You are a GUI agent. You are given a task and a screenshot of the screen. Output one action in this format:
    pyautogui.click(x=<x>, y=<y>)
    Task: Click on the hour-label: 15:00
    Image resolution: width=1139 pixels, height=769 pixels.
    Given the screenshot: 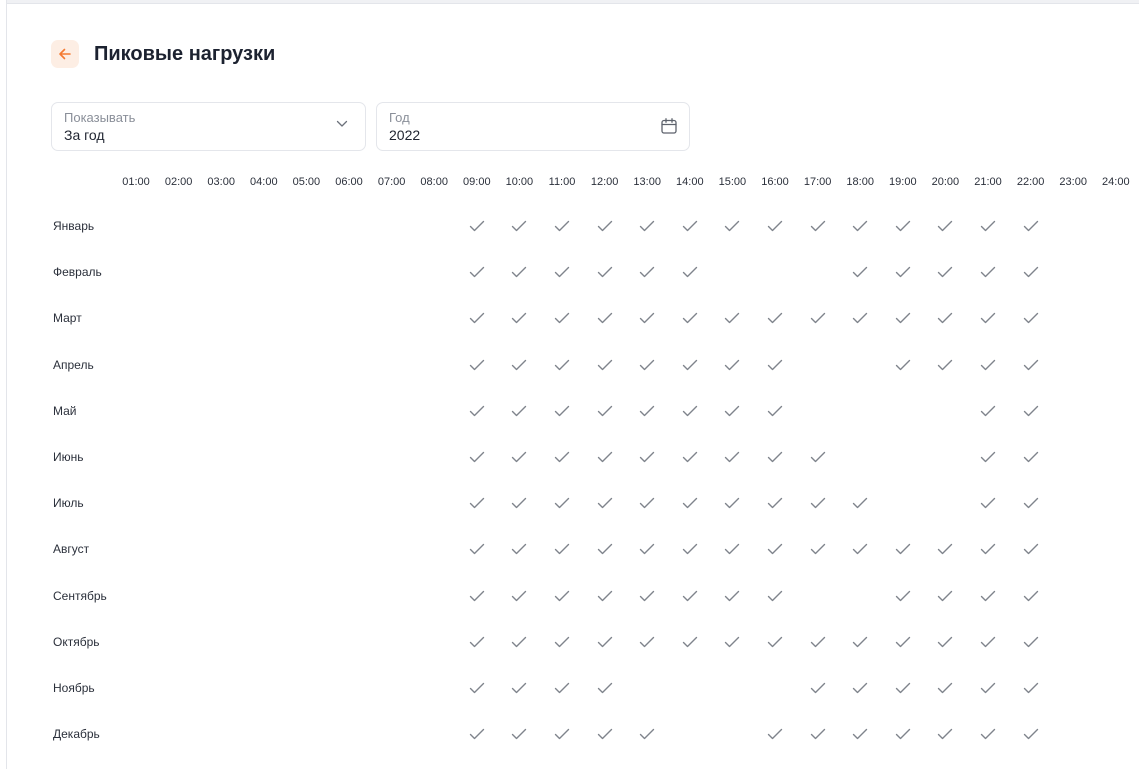 What is the action you would take?
    pyautogui.click(x=732, y=182)
    